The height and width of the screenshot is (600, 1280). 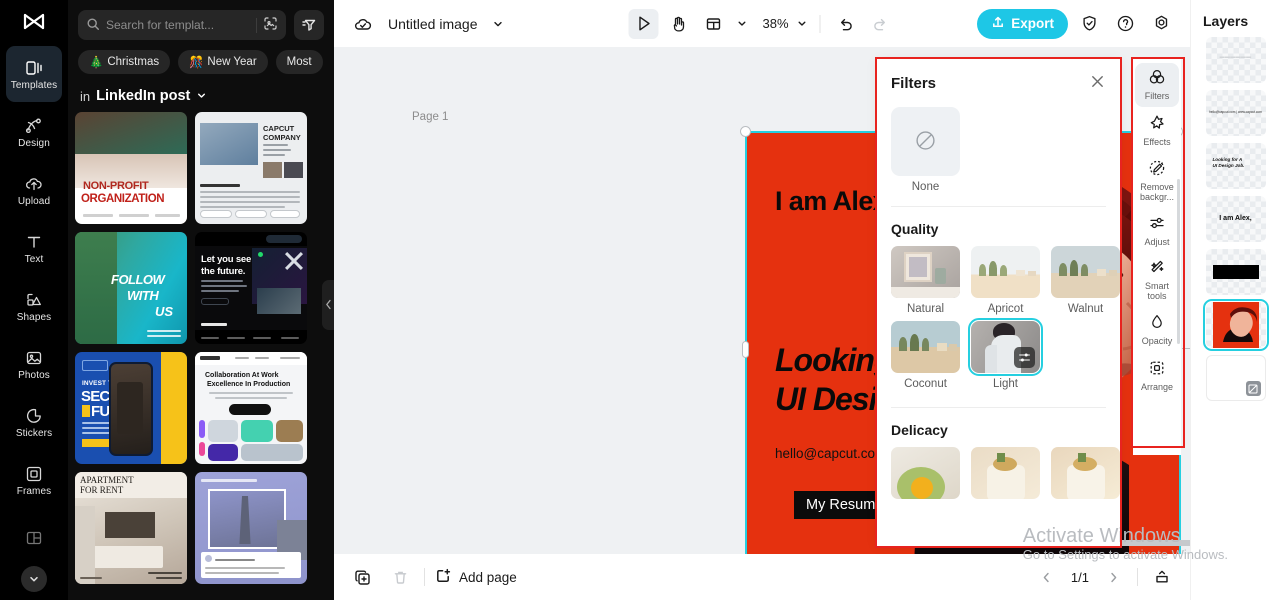 What do you see at coordinates (93, 25) in the screenshot?
I see `search-icon` at bounding box center [93, 25].